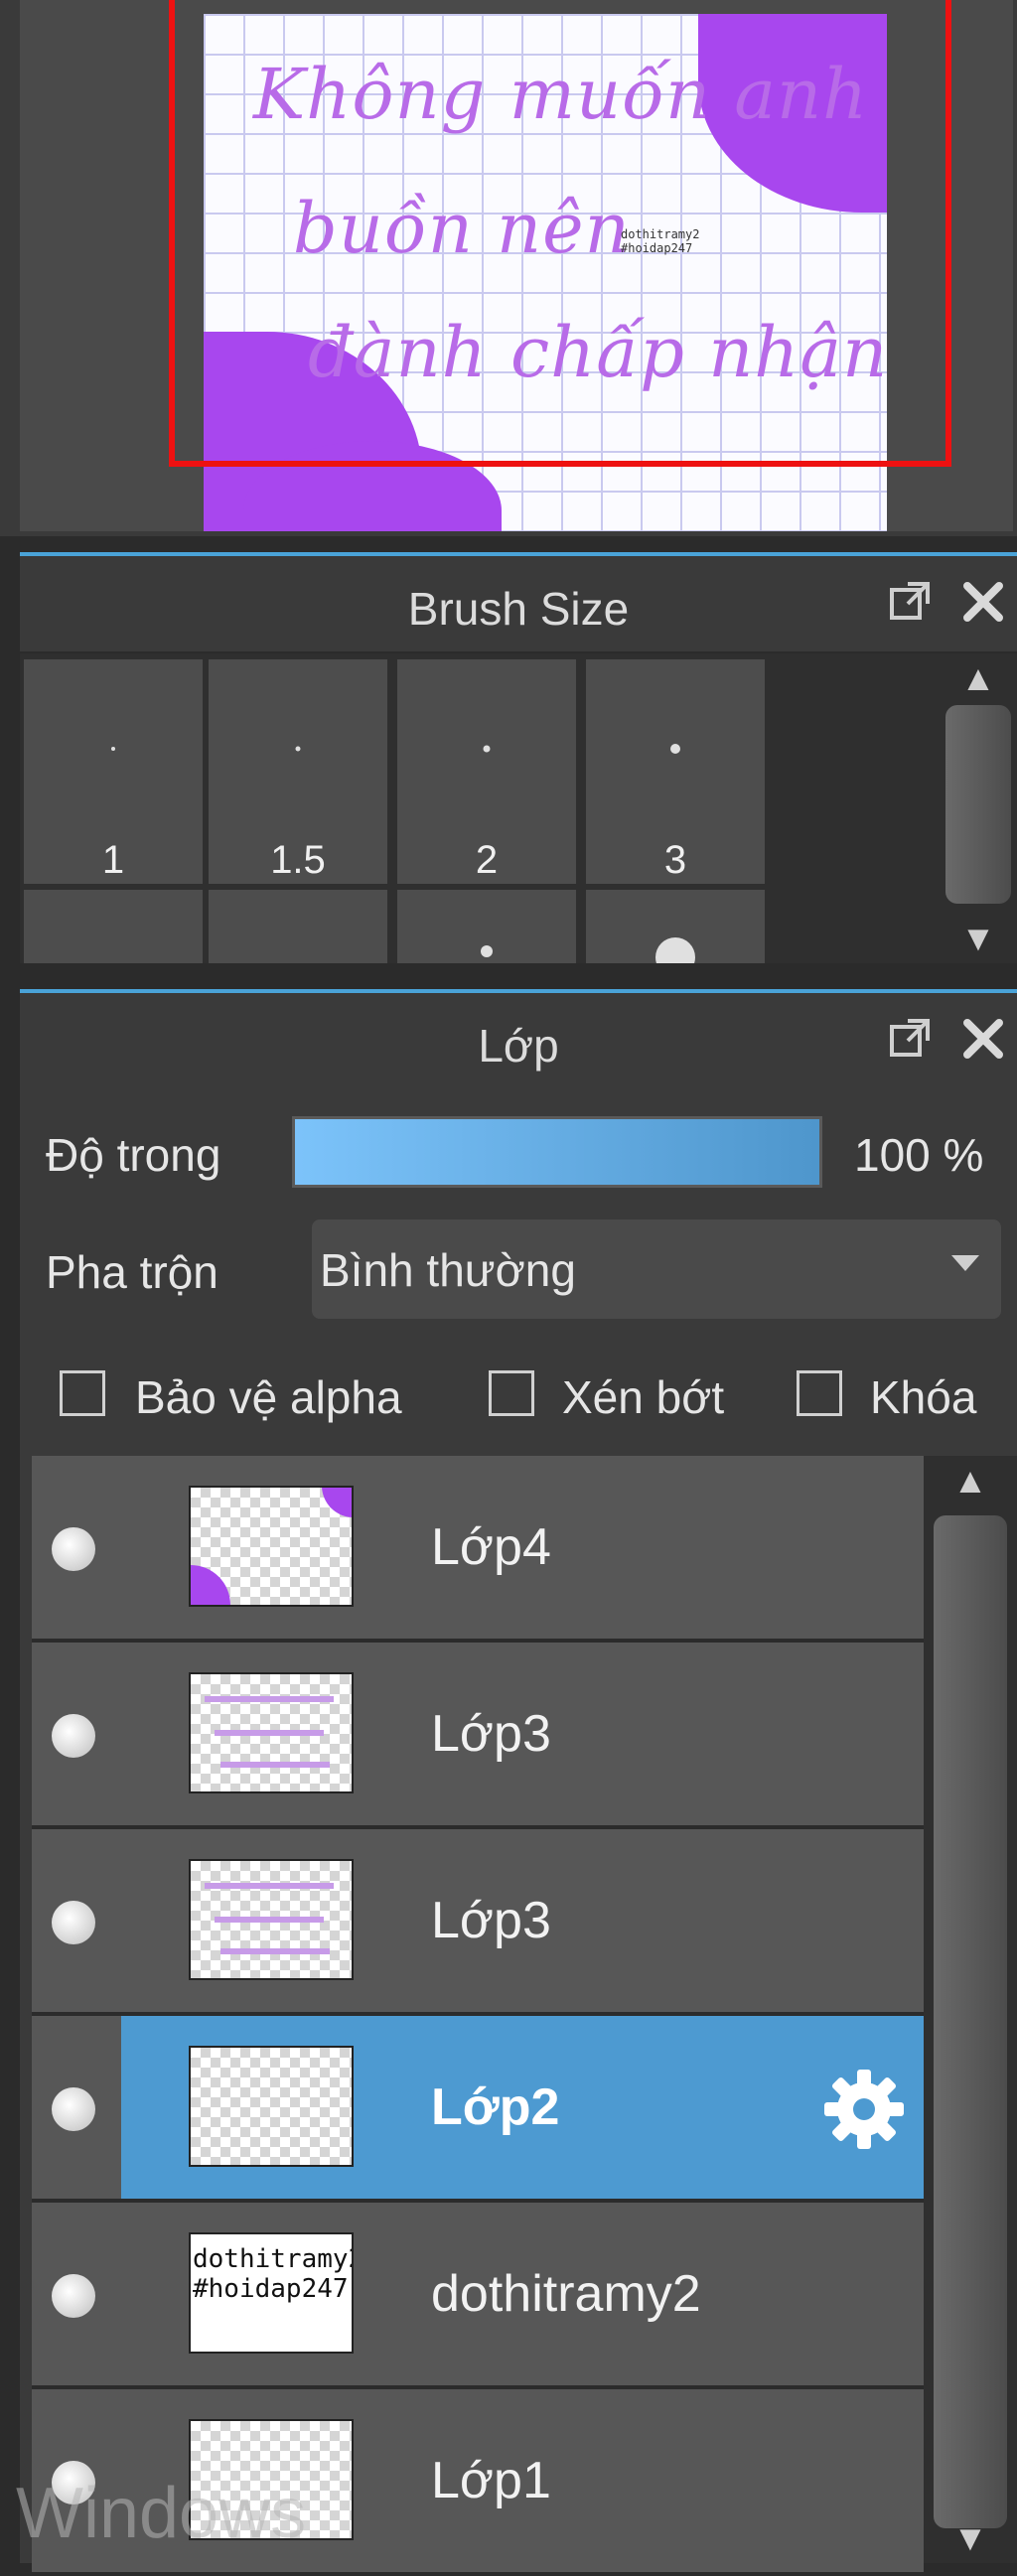 The height and width of the screenshot is (2576, 1017). What do you see at coordinates (298, 860) in the screenshot?
I see `brush-size-label: 1.5` at bounding box center [298, 860].